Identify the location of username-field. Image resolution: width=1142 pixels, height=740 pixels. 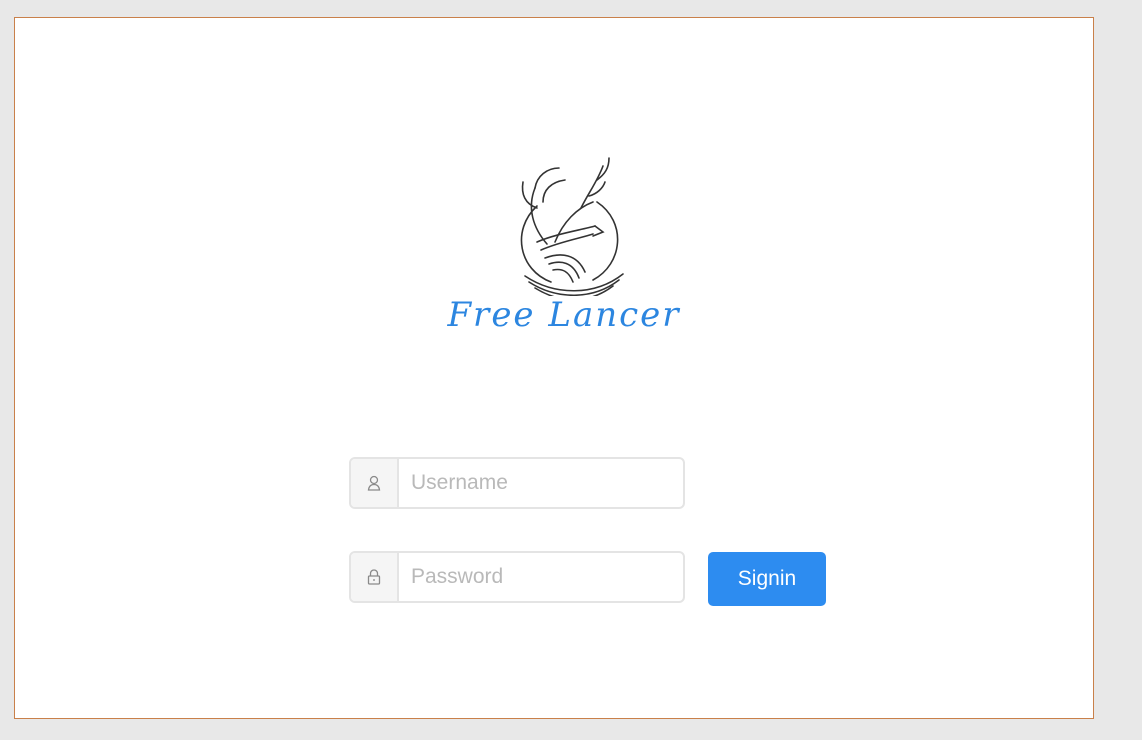
(517, 483).